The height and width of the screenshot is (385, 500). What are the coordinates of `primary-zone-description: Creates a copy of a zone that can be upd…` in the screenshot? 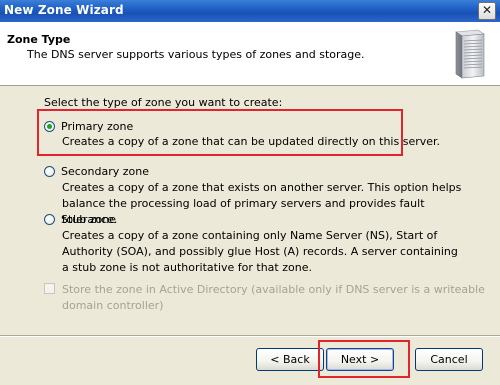 It's located at (251, 141).